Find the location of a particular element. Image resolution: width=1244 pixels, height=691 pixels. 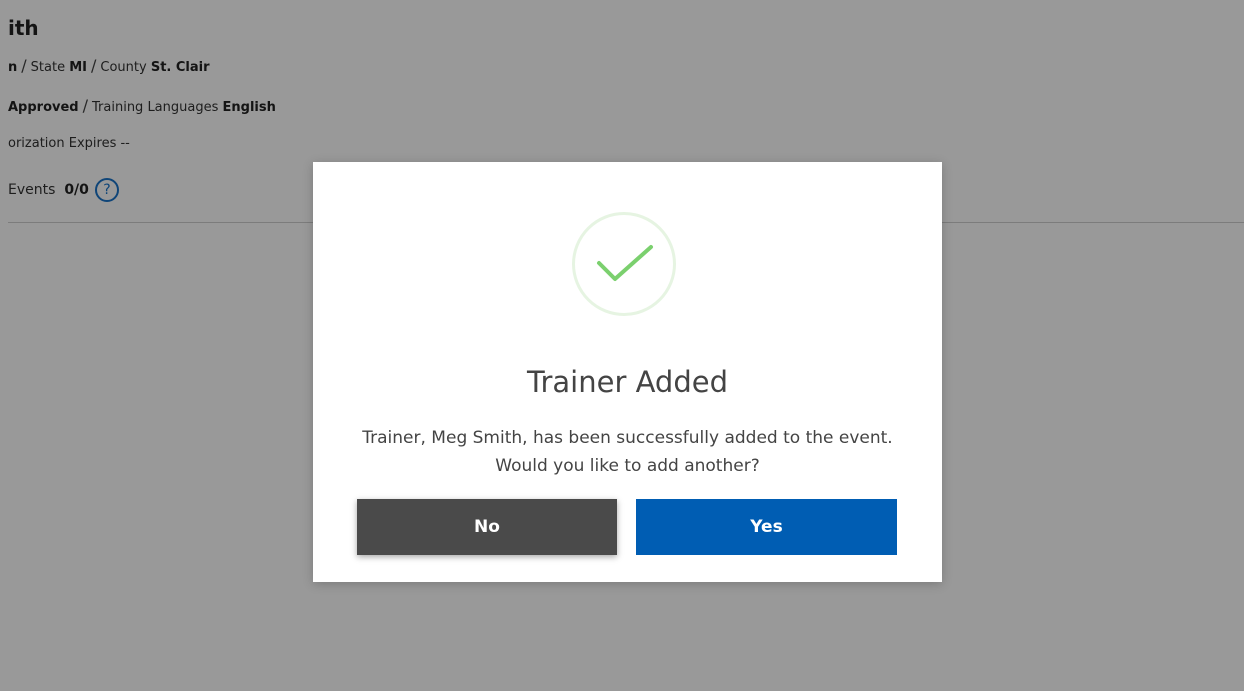

yes-button: Yes is located at coordinates (766, 527).